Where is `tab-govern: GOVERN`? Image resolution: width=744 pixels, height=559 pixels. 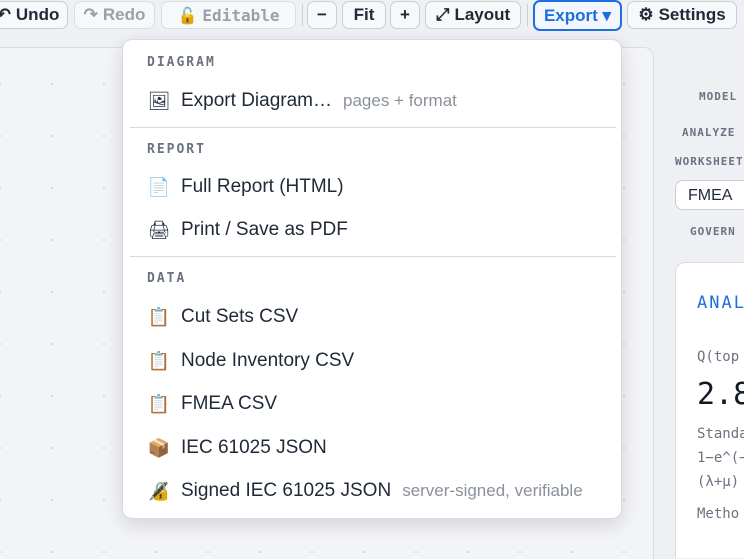
tab-govern: GOVERN is located at coordinates (713, 231).